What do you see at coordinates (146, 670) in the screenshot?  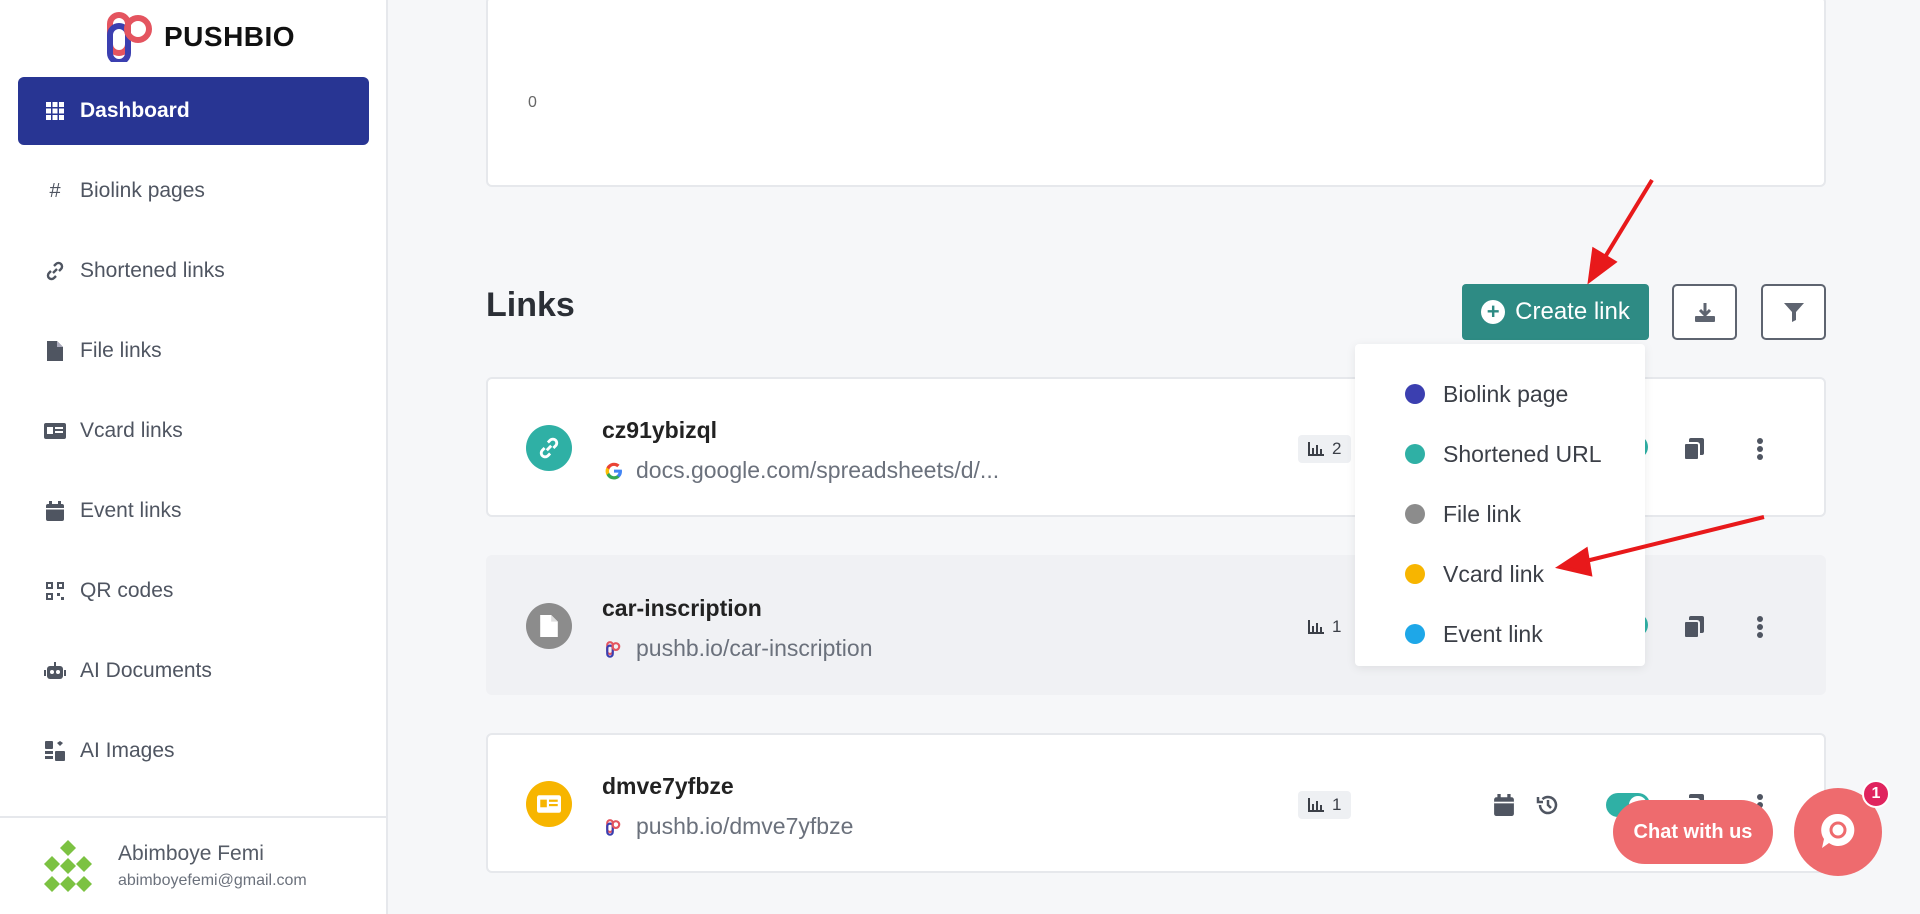 I see `sidebar-item-label: AI Documents` at bounding box center [146, 670].